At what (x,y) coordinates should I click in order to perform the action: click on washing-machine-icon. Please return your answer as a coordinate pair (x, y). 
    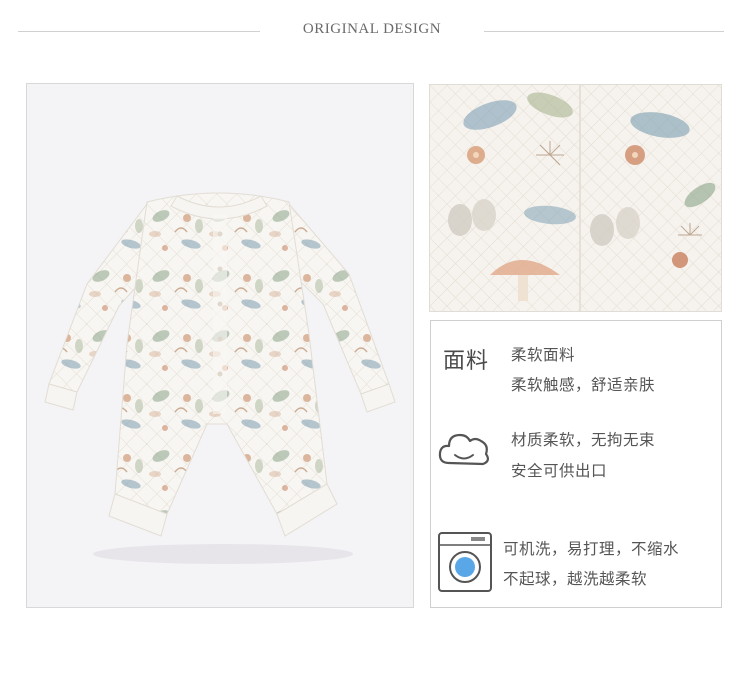
    Looking at the image, I should click on (465, 564).